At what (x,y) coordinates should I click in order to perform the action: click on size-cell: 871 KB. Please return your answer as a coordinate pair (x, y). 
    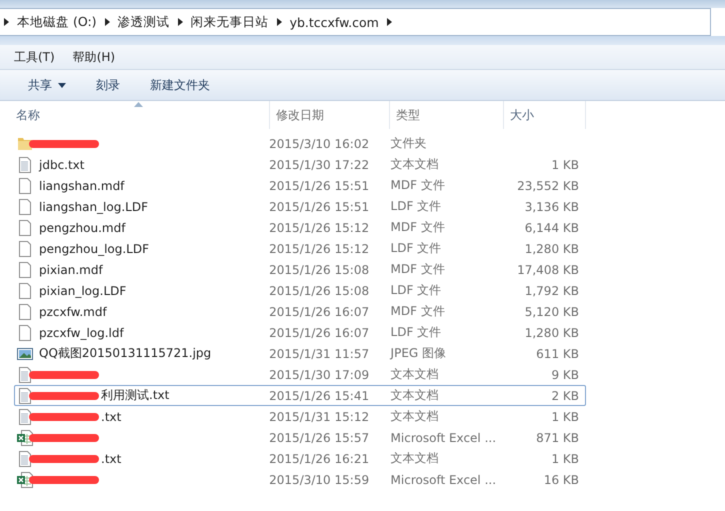
    Looking at the image, I should click on (557, 437).